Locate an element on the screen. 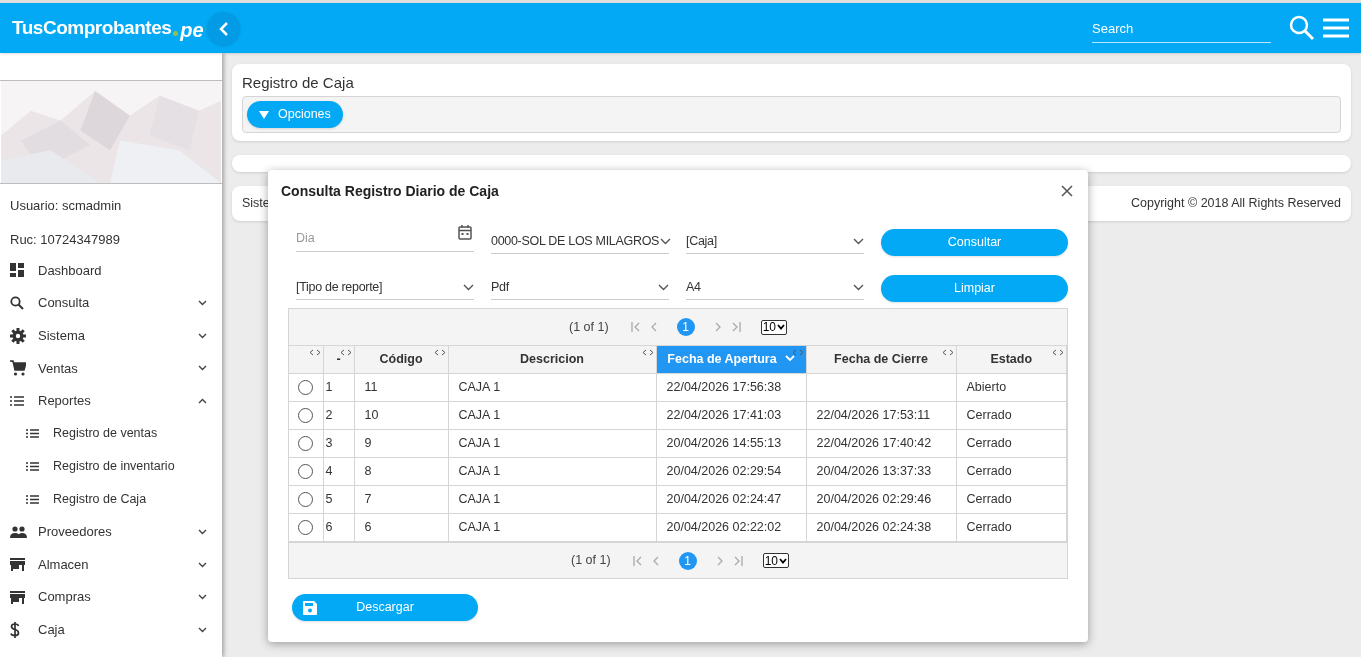 The image size is (1361, 657). dialog-title: Consulta Registro Diario de Caja is located at coordinates (390, 191).